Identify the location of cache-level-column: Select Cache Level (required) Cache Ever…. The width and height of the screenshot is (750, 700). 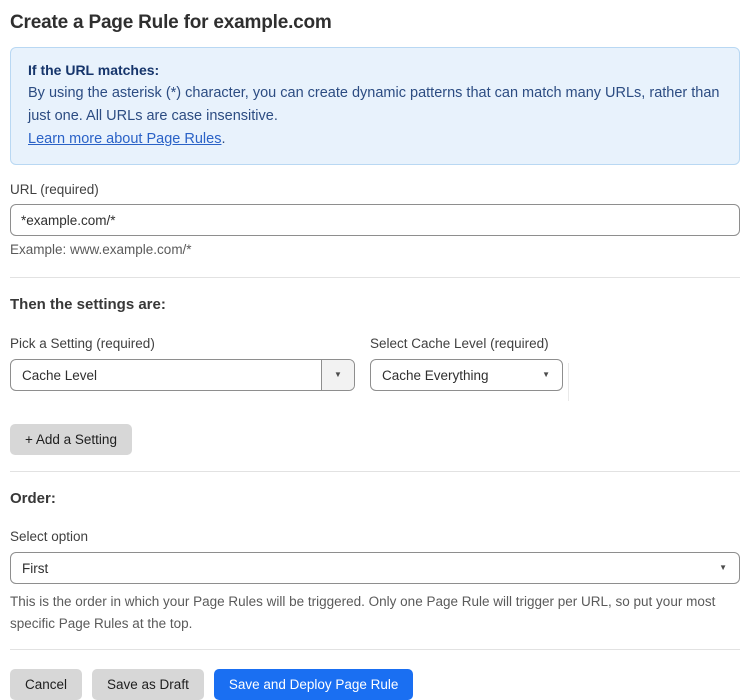
(466, 363).